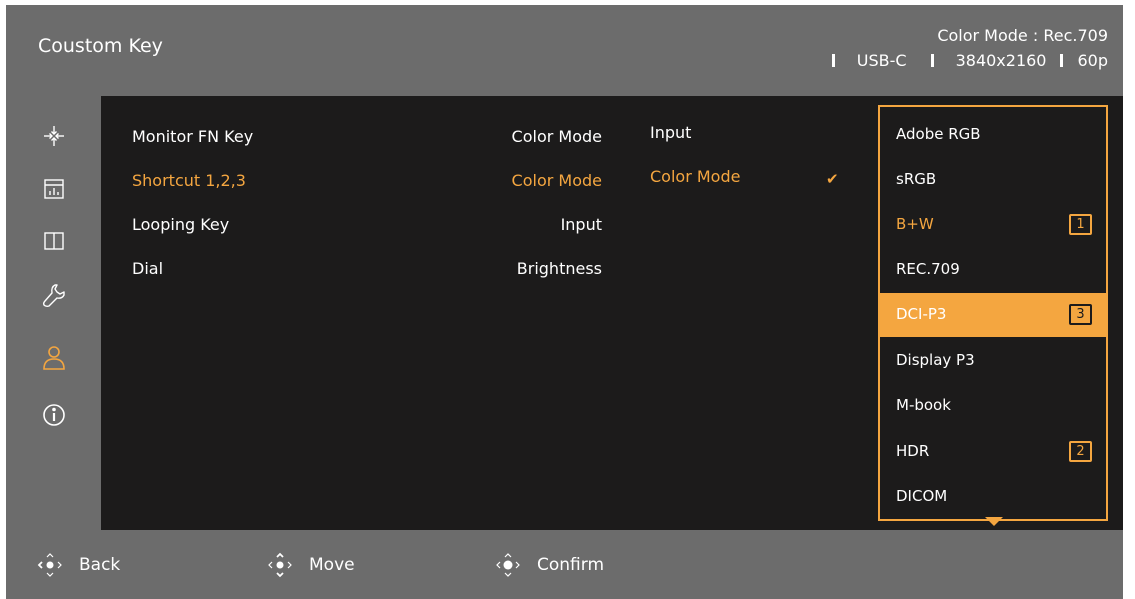  What do you see at coordinates (921, 314) in the screenshot?
I see `list-item-label: DCI-P3` at bounding box center [921, 314].